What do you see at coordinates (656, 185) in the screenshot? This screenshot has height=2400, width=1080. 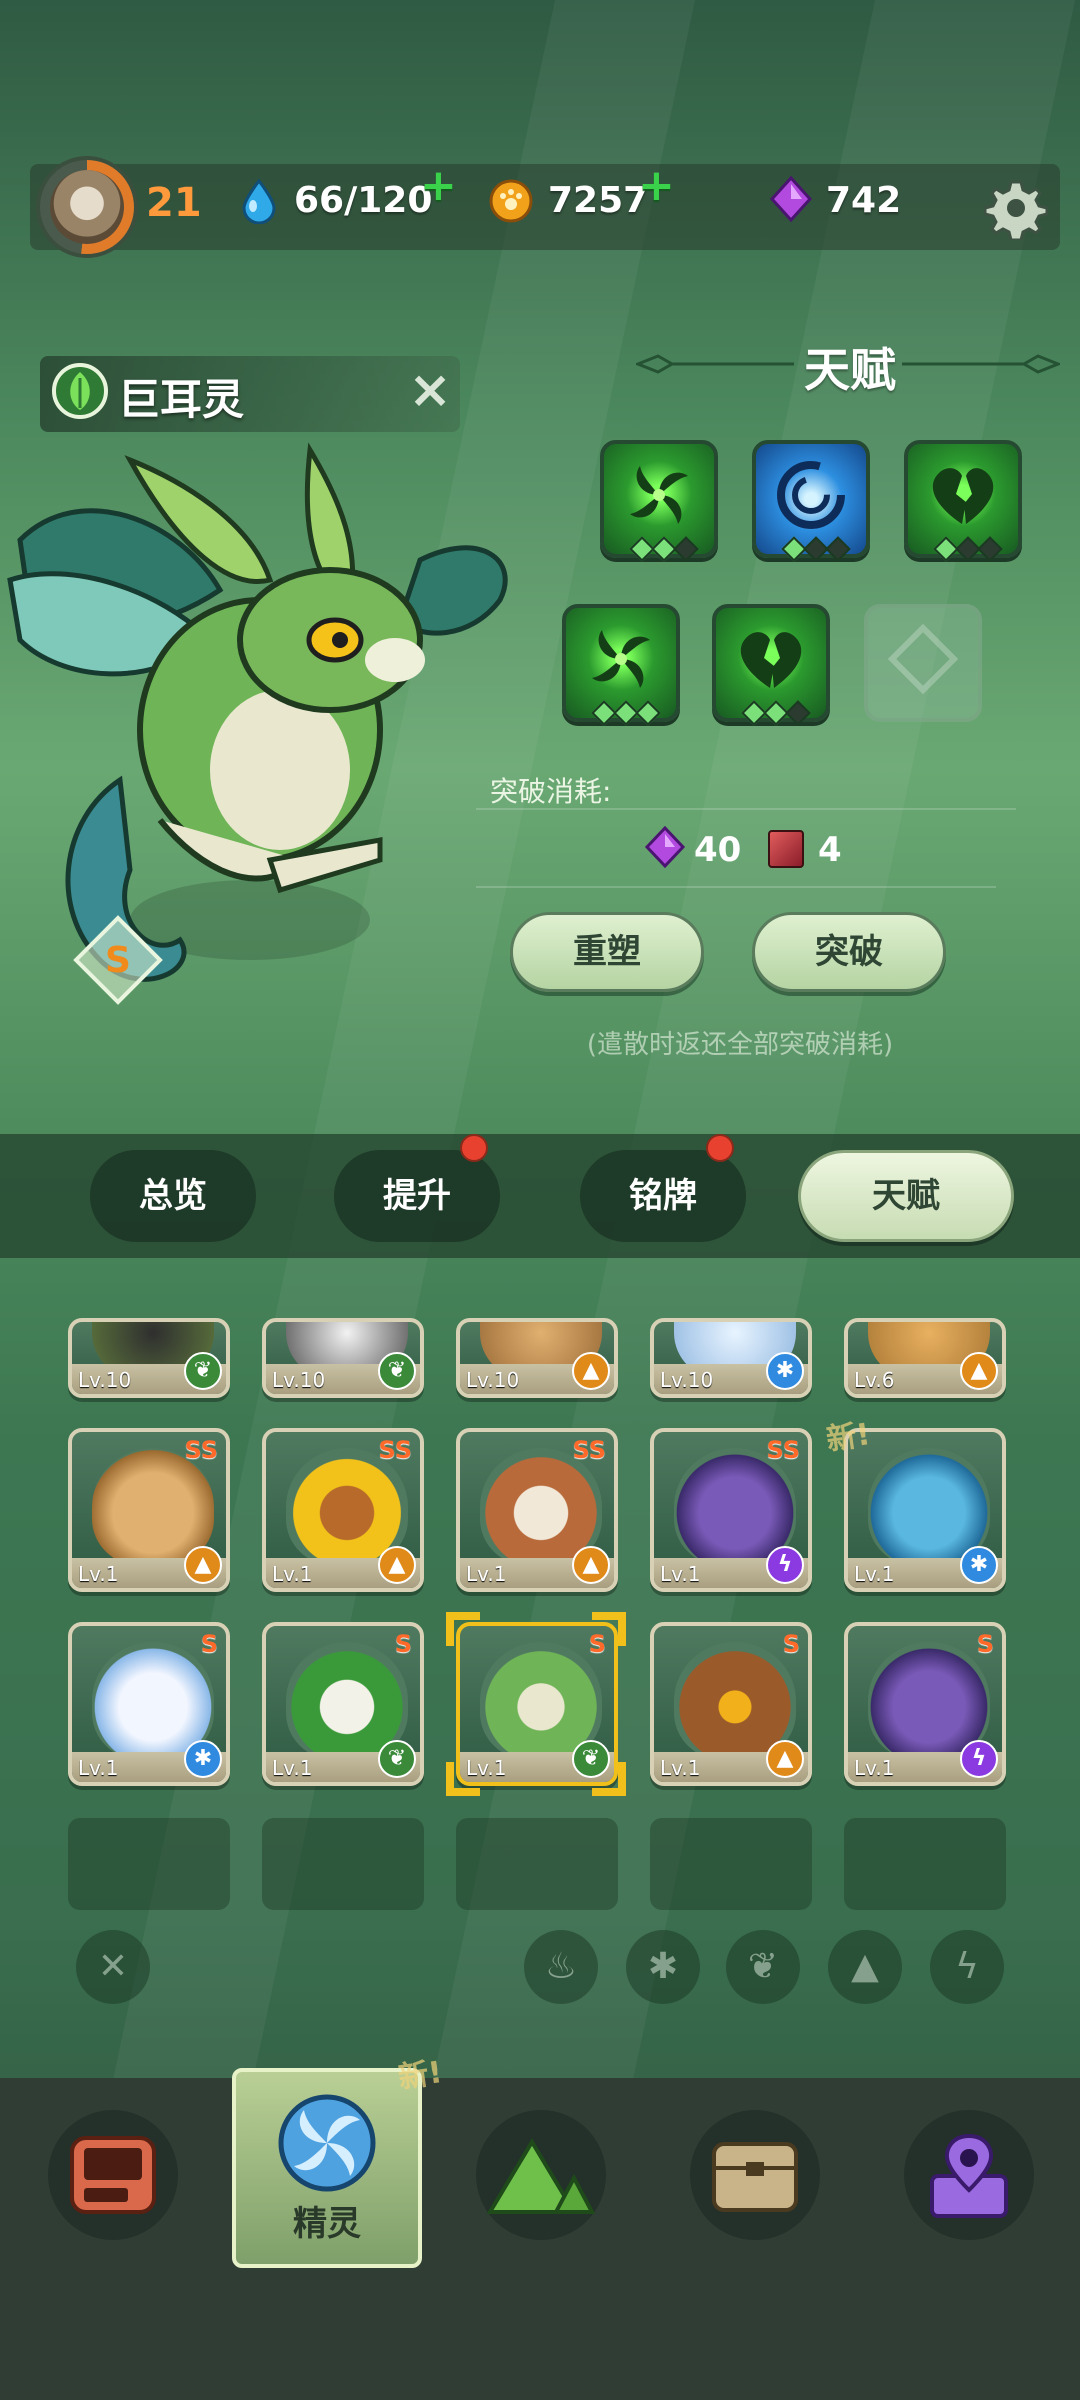 I see `add-coins-button: +` at bounding box center [656, 185].